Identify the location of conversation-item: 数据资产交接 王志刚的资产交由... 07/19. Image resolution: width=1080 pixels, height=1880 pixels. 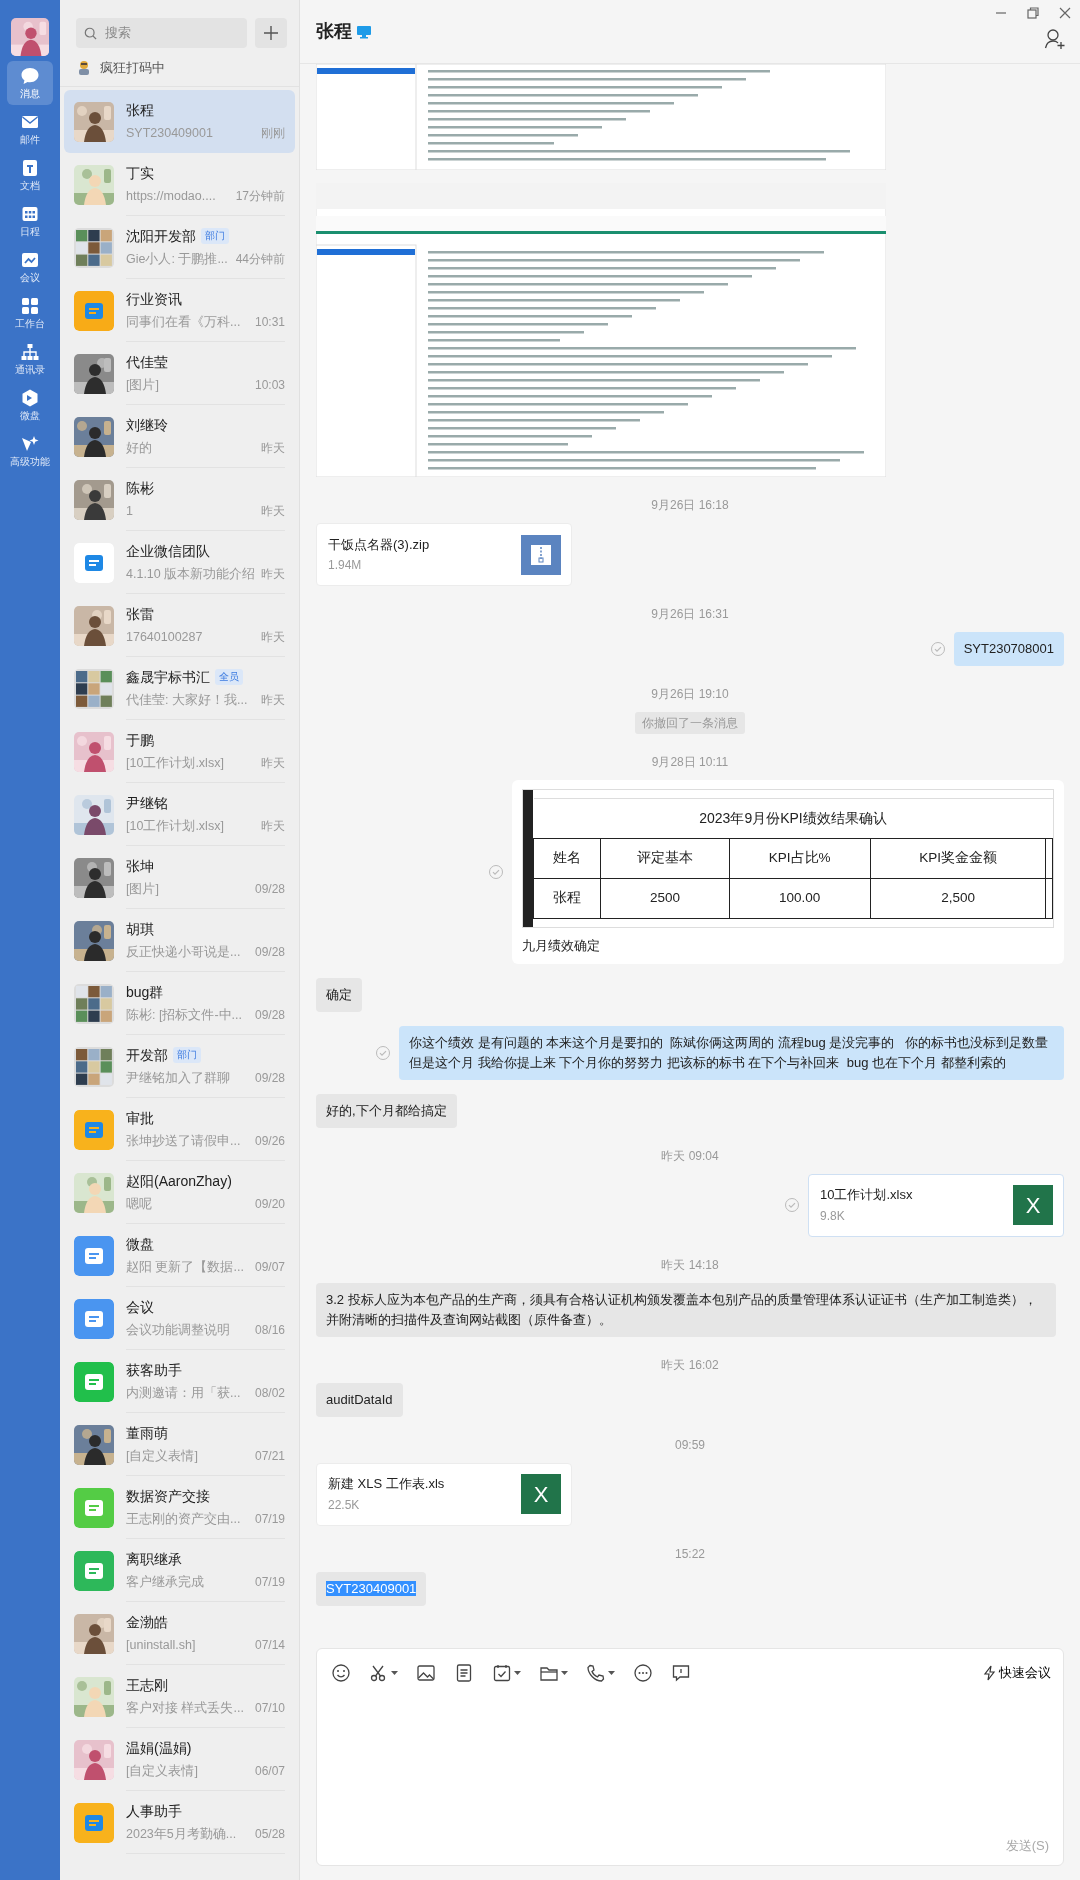
(179, 1507).